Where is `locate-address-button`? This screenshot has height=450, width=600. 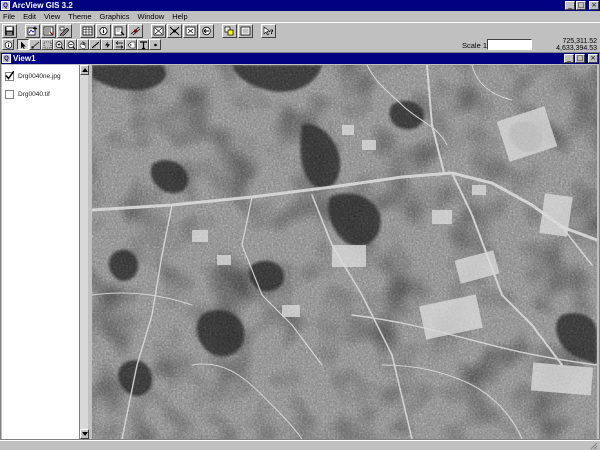 locate-address-button is located at coordinates (135, 30).